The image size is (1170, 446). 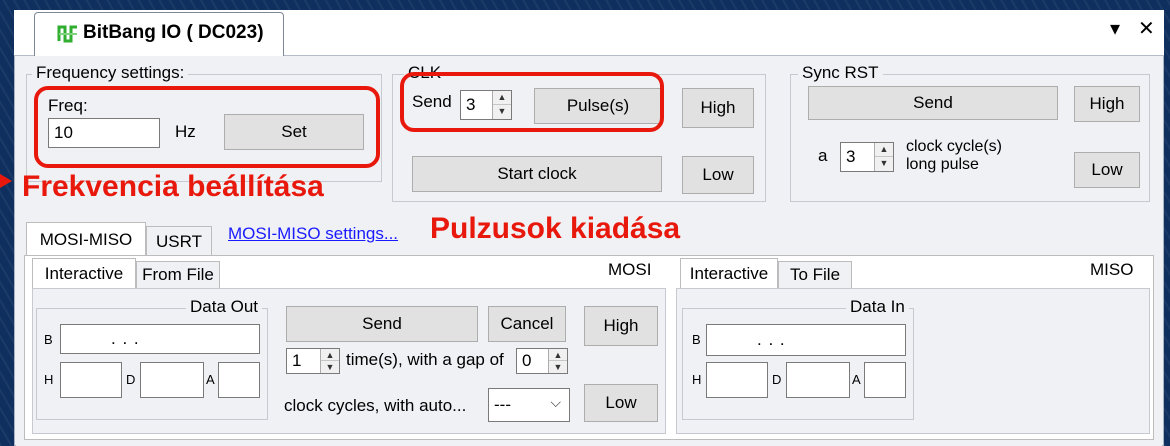 I want to click on miso-tab-interactive: Interactive, so click(x=729, y=273).